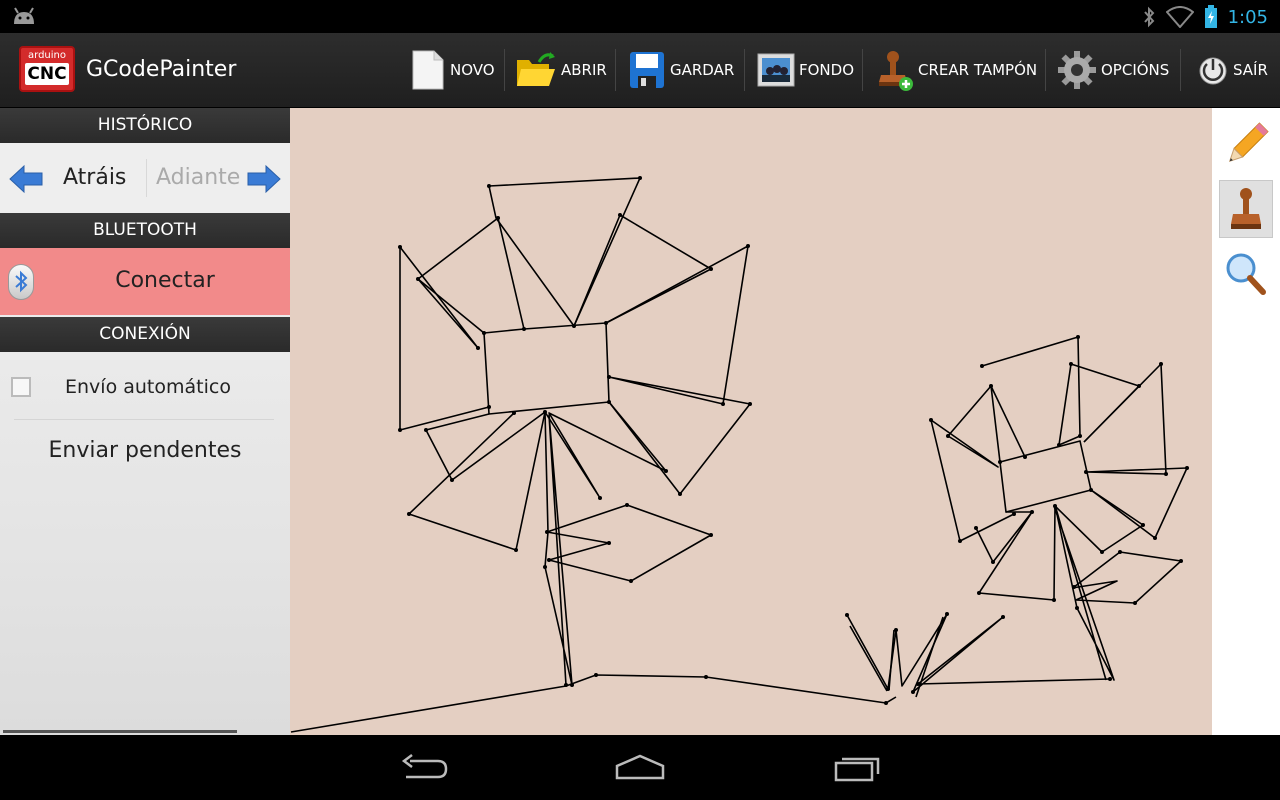  Describe the element at coordinates (26, 179) in the screenshot. I see `arrow-left-icon` at that location.